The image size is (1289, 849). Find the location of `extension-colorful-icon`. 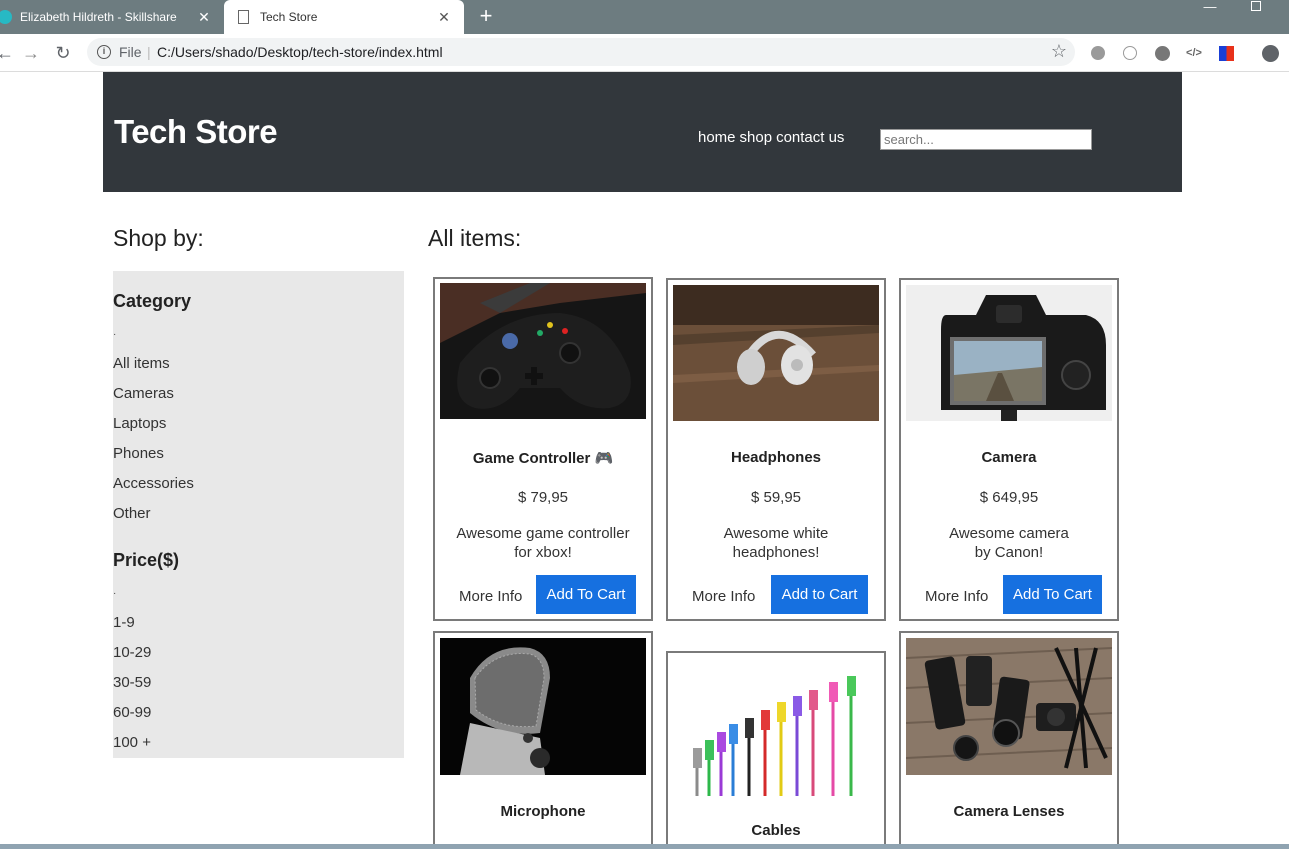

extension-colorful-icon is located at coordinates (1226, 53).